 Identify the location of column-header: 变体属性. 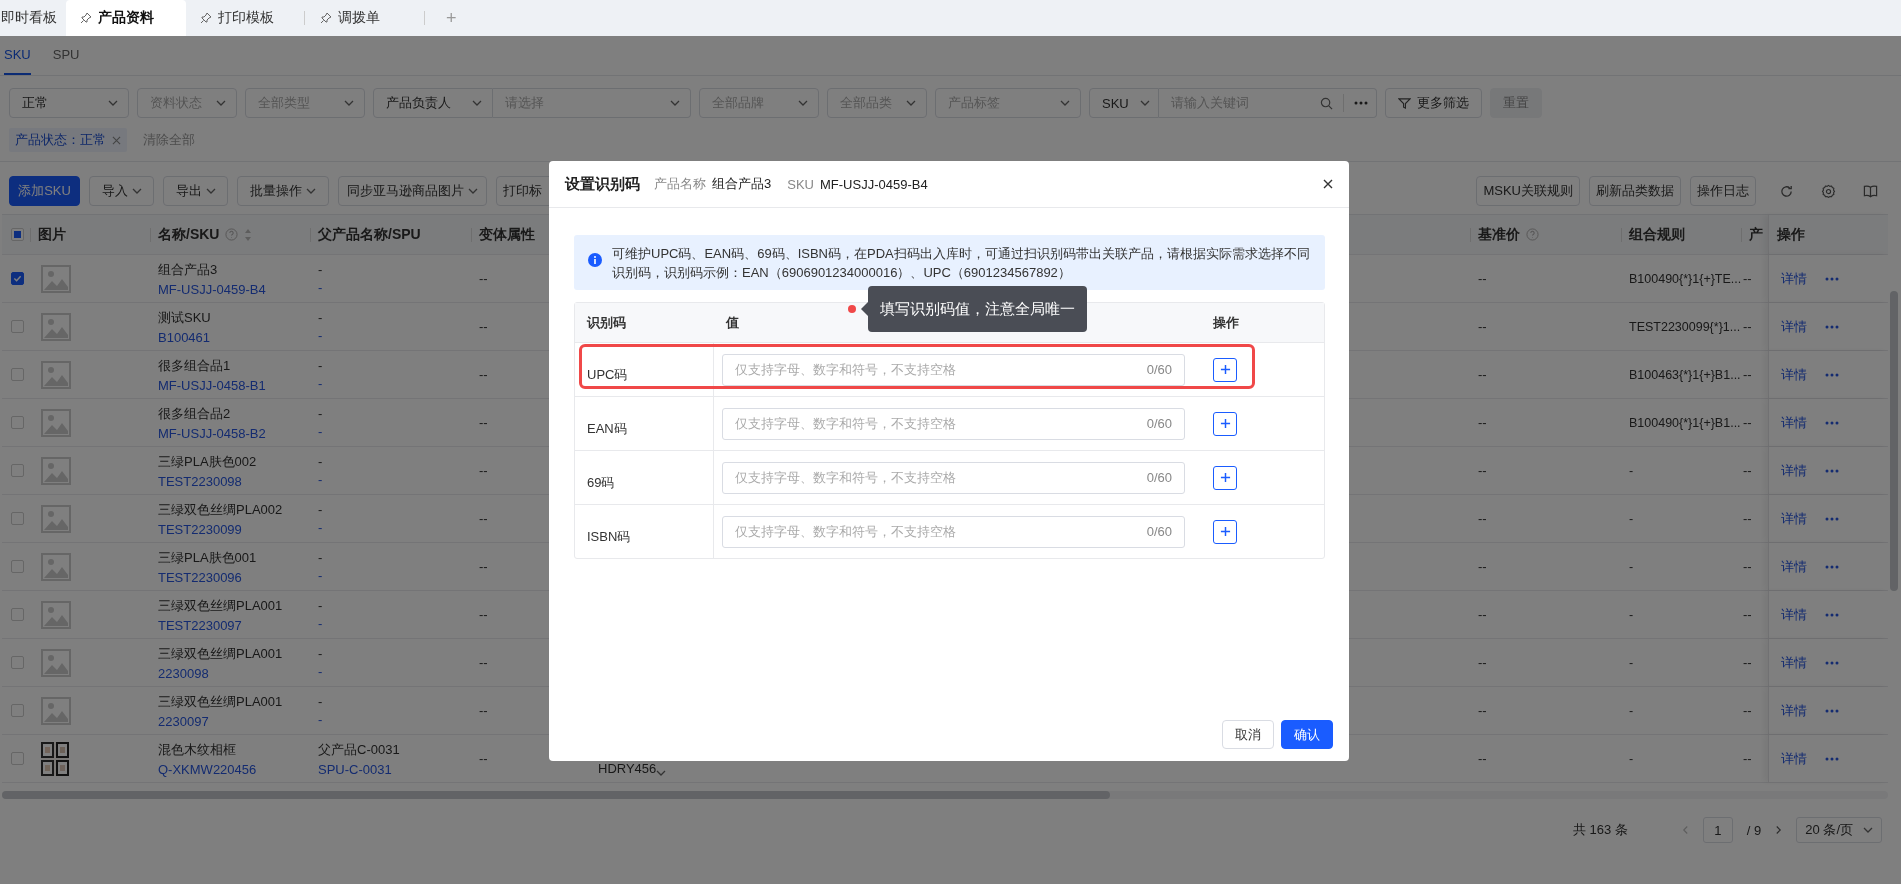
(507, 234).